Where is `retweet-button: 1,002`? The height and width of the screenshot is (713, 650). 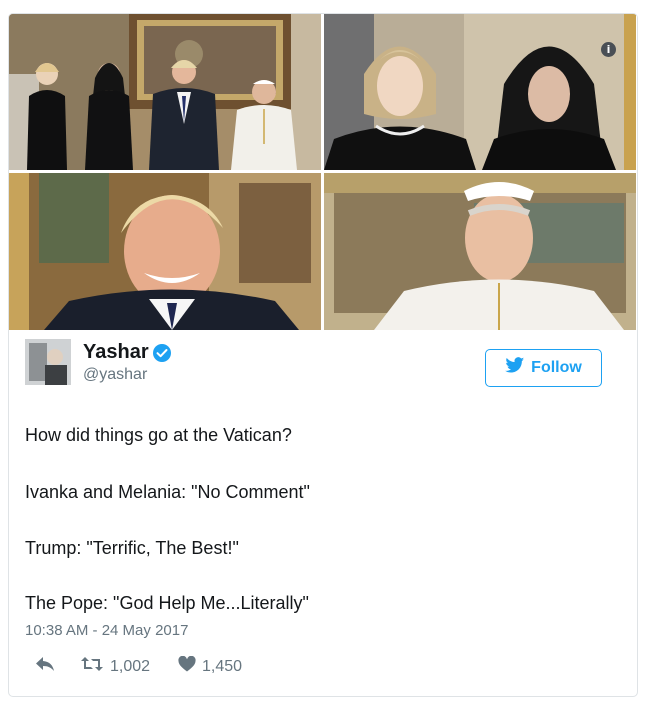
retweet-button: 1,002 is located at coordinates (115, 666).